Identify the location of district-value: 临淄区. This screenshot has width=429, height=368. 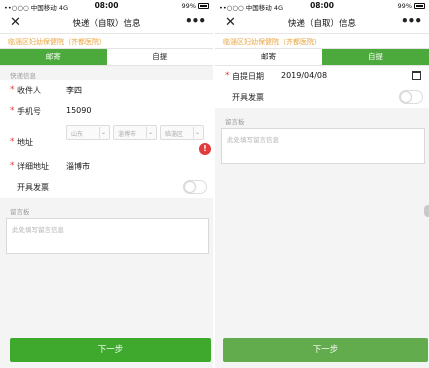
(174, 134).